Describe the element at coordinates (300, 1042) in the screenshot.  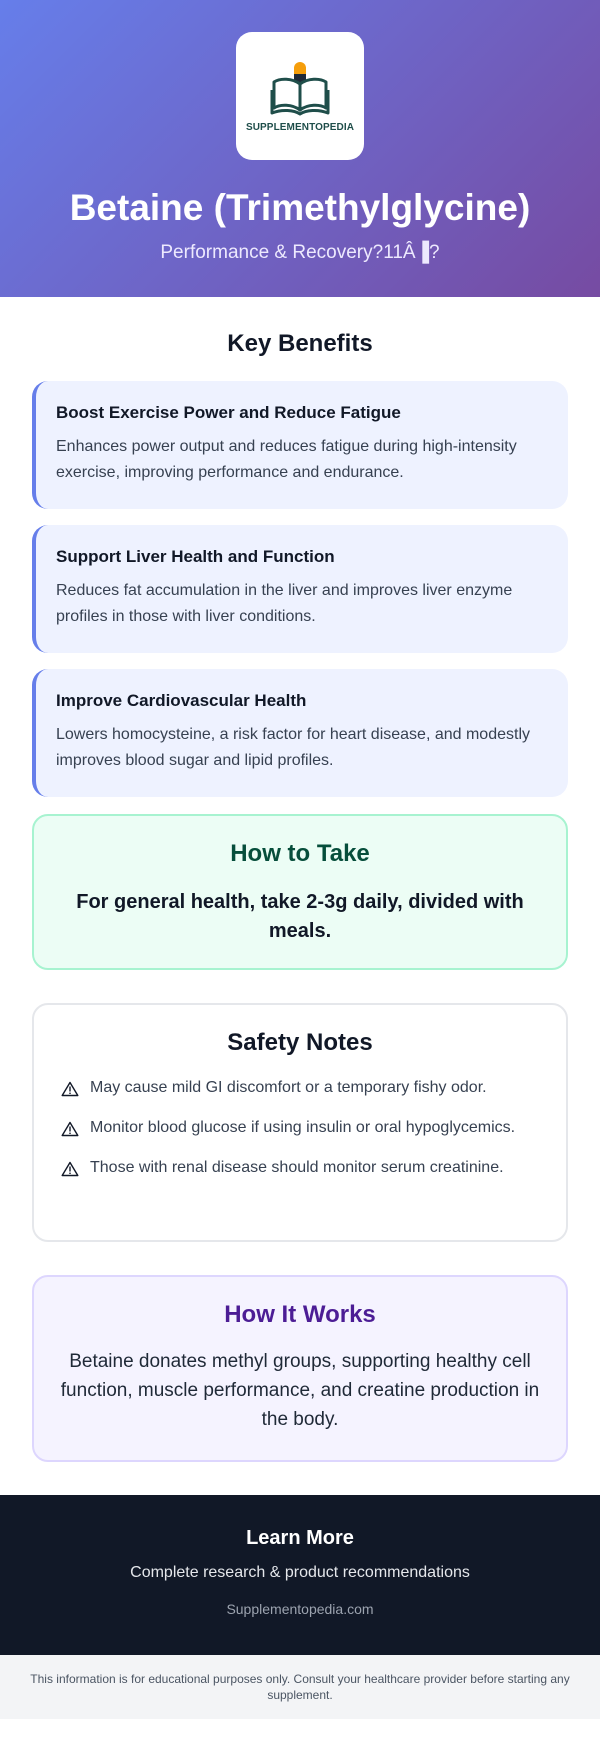
I see `safety-notes-heading: Safety Notes` at that location.